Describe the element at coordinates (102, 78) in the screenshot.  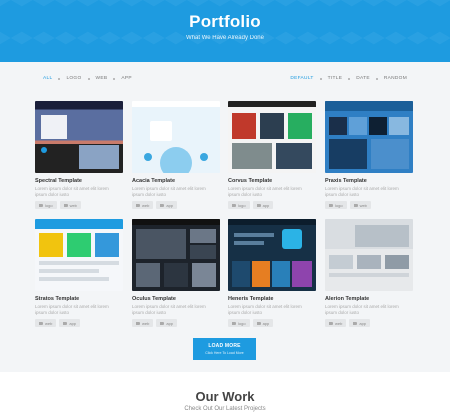
I see `filter-web: WEB` at that location.